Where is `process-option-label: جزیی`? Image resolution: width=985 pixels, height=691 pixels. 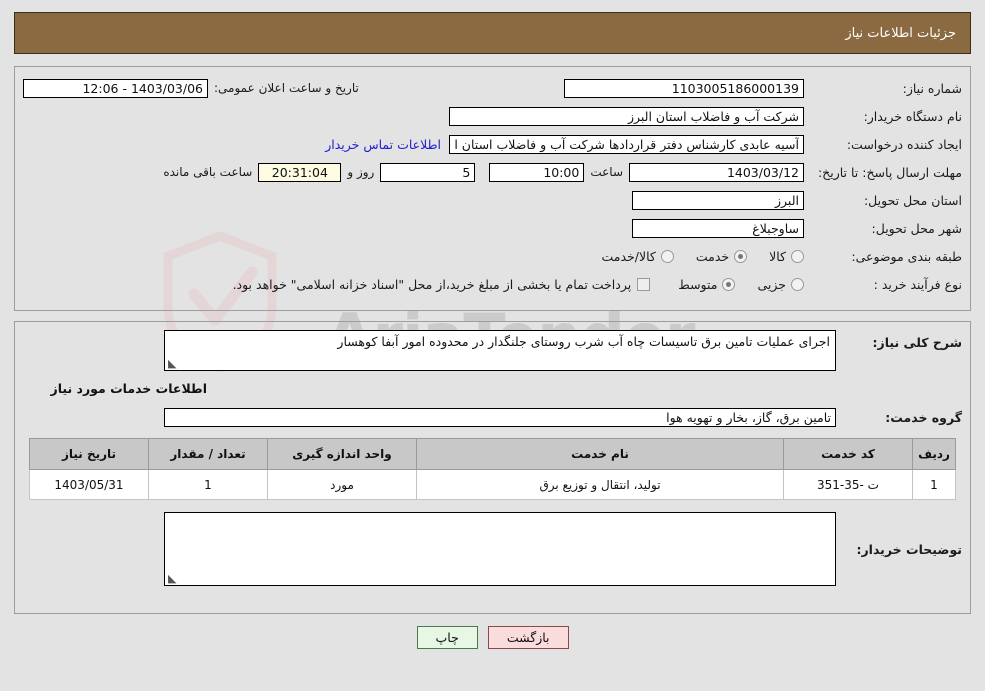
process-option-label: جزیی is located at coordinates (771, 284).